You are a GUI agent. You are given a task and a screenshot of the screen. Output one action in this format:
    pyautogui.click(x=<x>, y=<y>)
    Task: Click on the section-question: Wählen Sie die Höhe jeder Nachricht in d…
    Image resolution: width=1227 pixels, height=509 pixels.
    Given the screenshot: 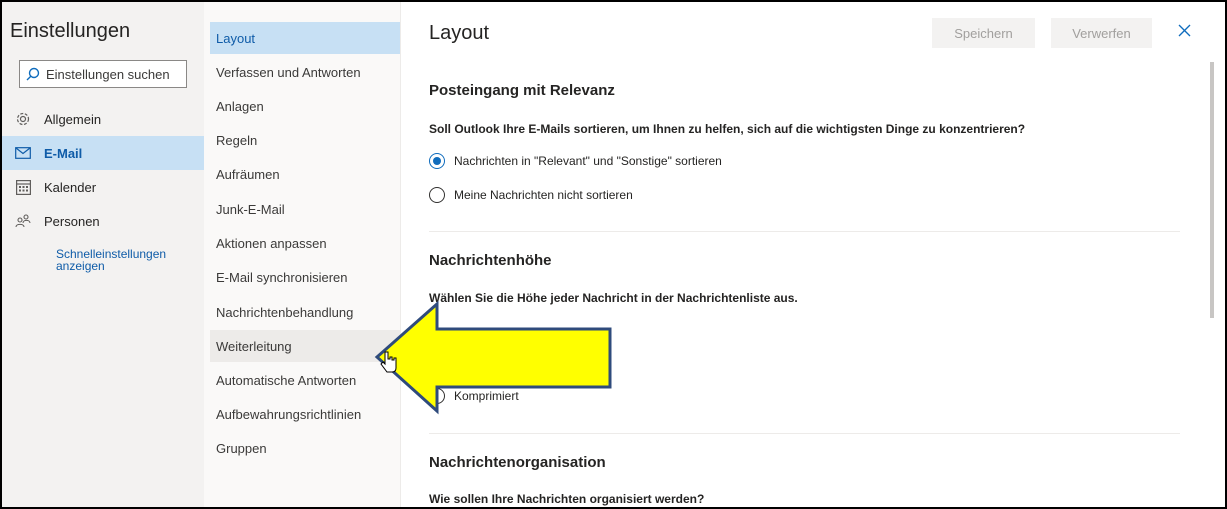 What is the action you would take?
    pyautogui.click(x=613, y=298)
    